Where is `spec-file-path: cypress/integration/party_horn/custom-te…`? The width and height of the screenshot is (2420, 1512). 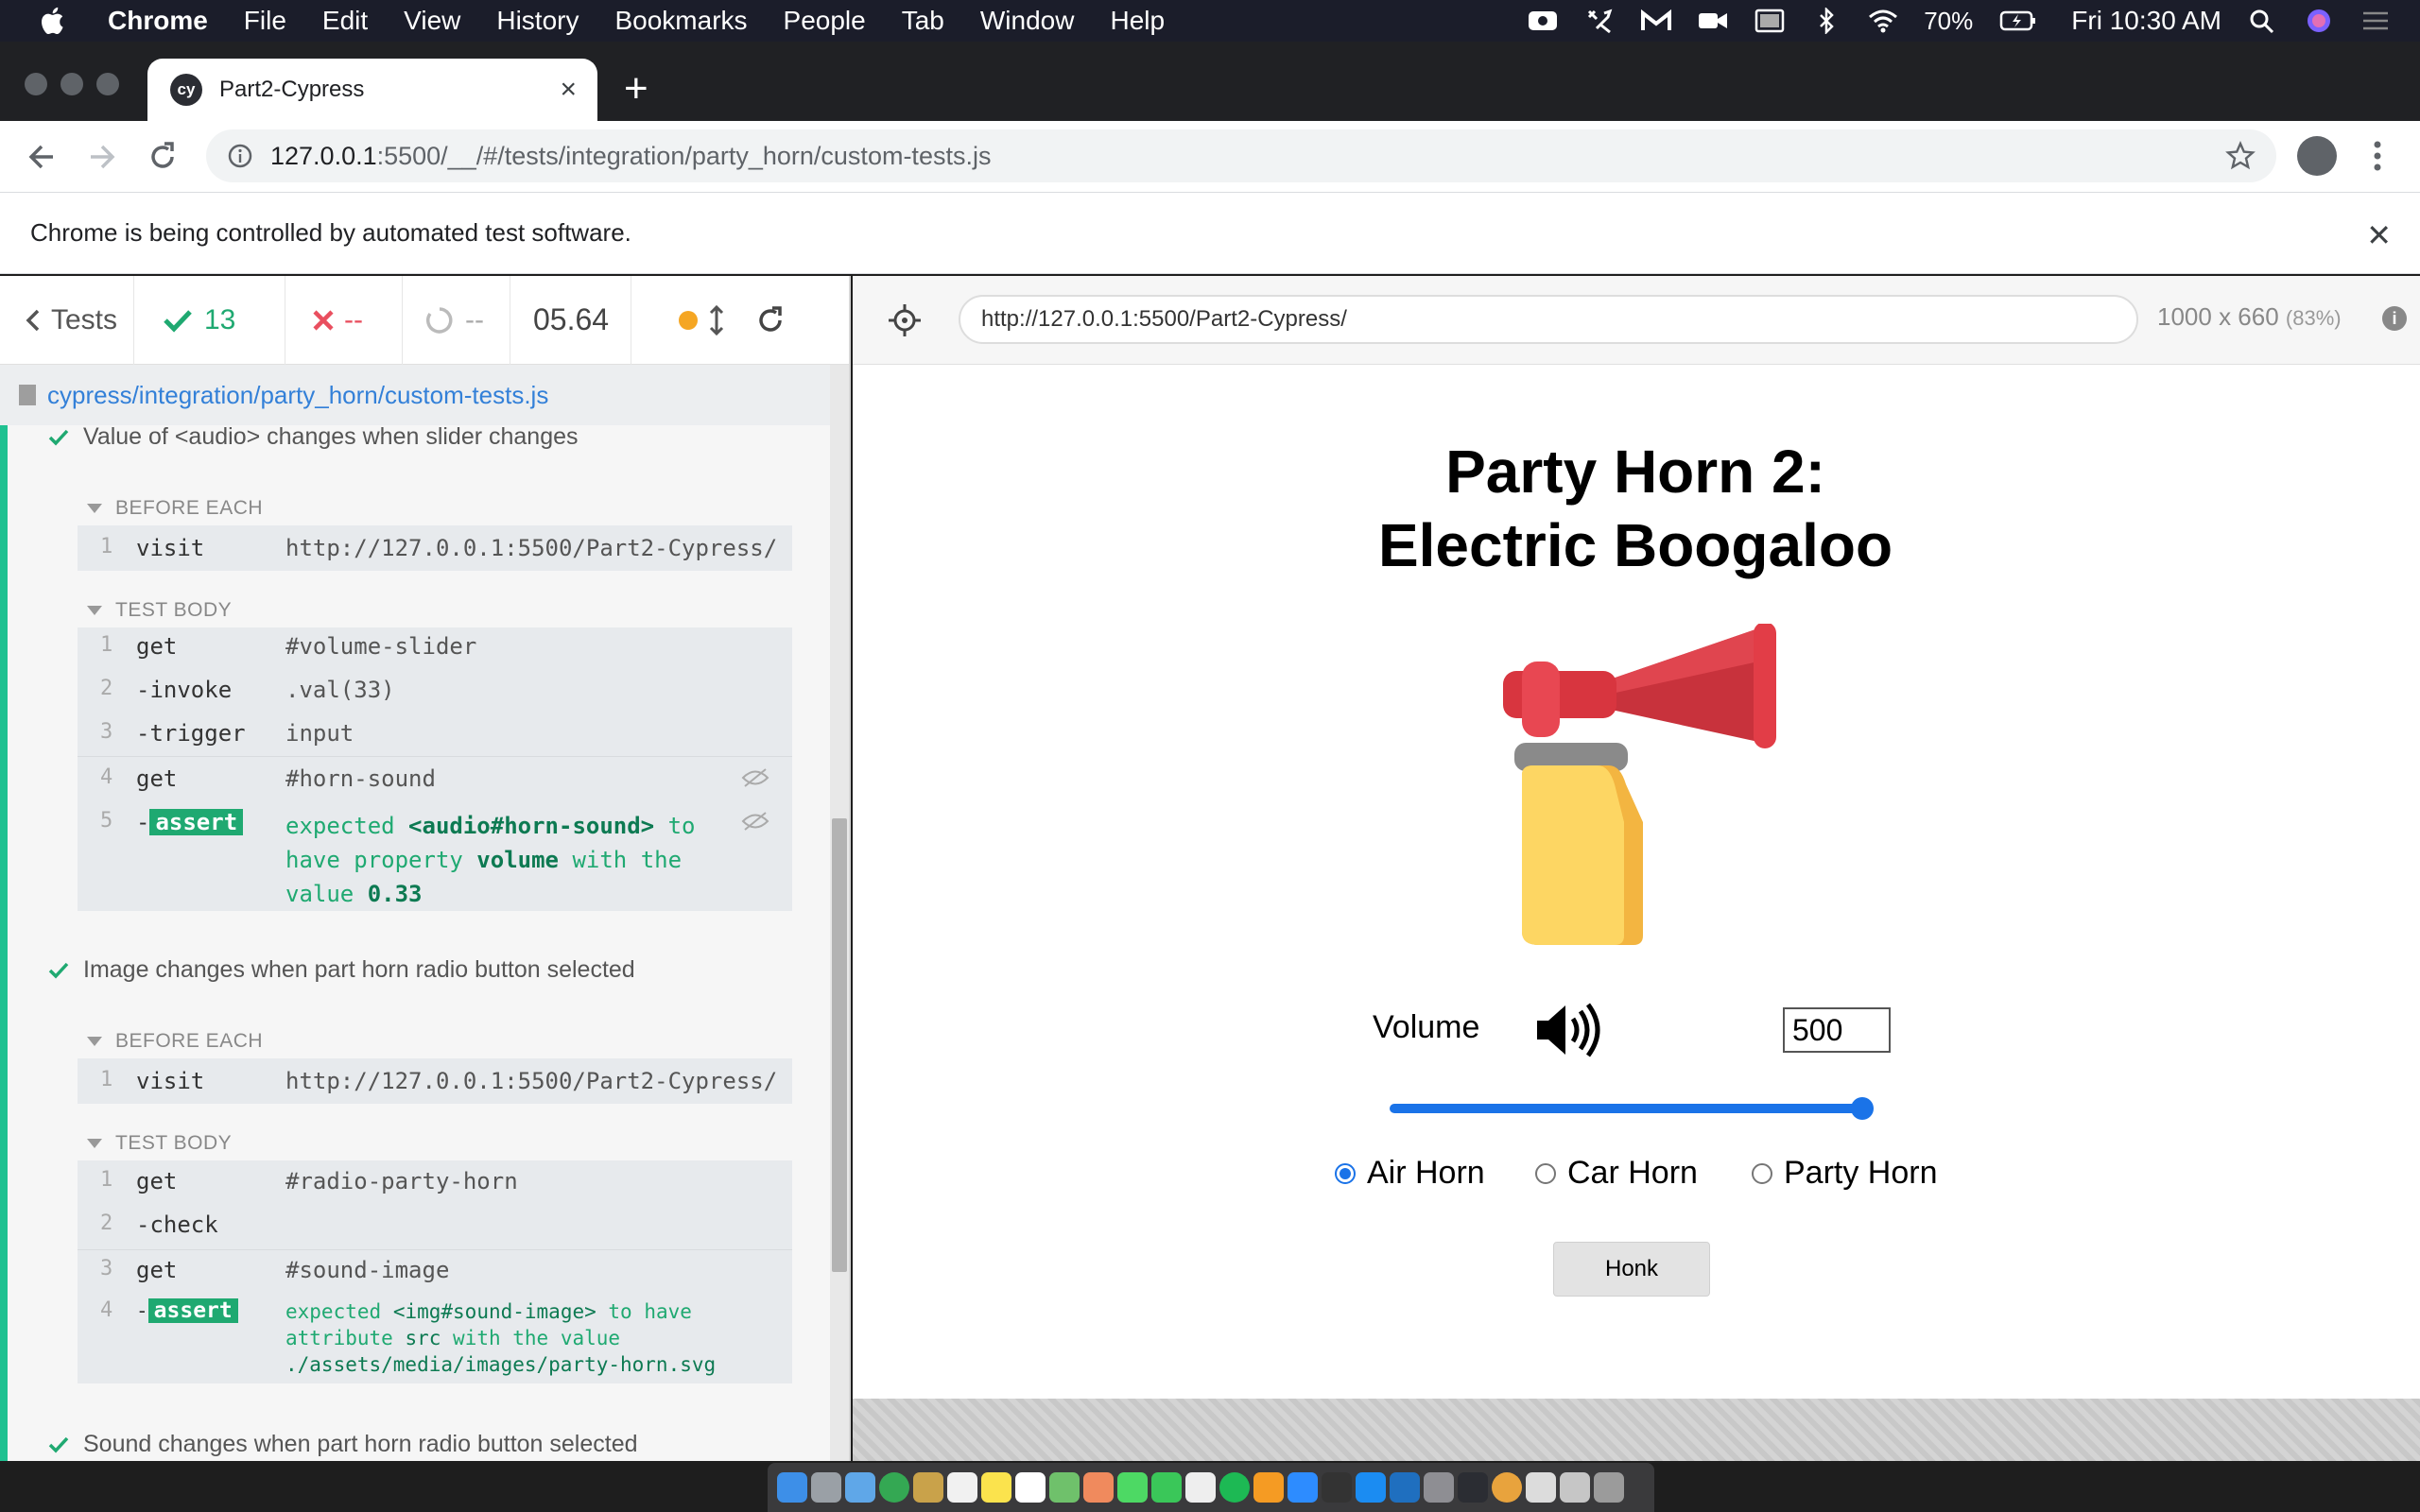
spec-file-path: cypress/integration/party_horn/custom-te… is located at coordinates (415, 395).